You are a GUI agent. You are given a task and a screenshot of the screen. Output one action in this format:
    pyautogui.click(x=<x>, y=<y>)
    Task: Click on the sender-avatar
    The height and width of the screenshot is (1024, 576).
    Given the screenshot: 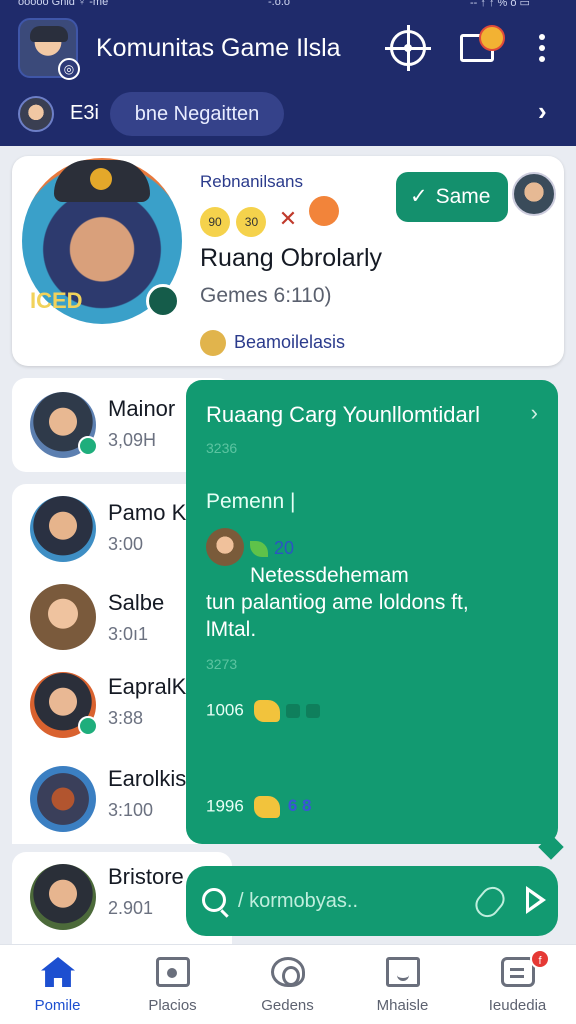 What is the action you would take?
    pyautogui.click(x=225, y=547)
    